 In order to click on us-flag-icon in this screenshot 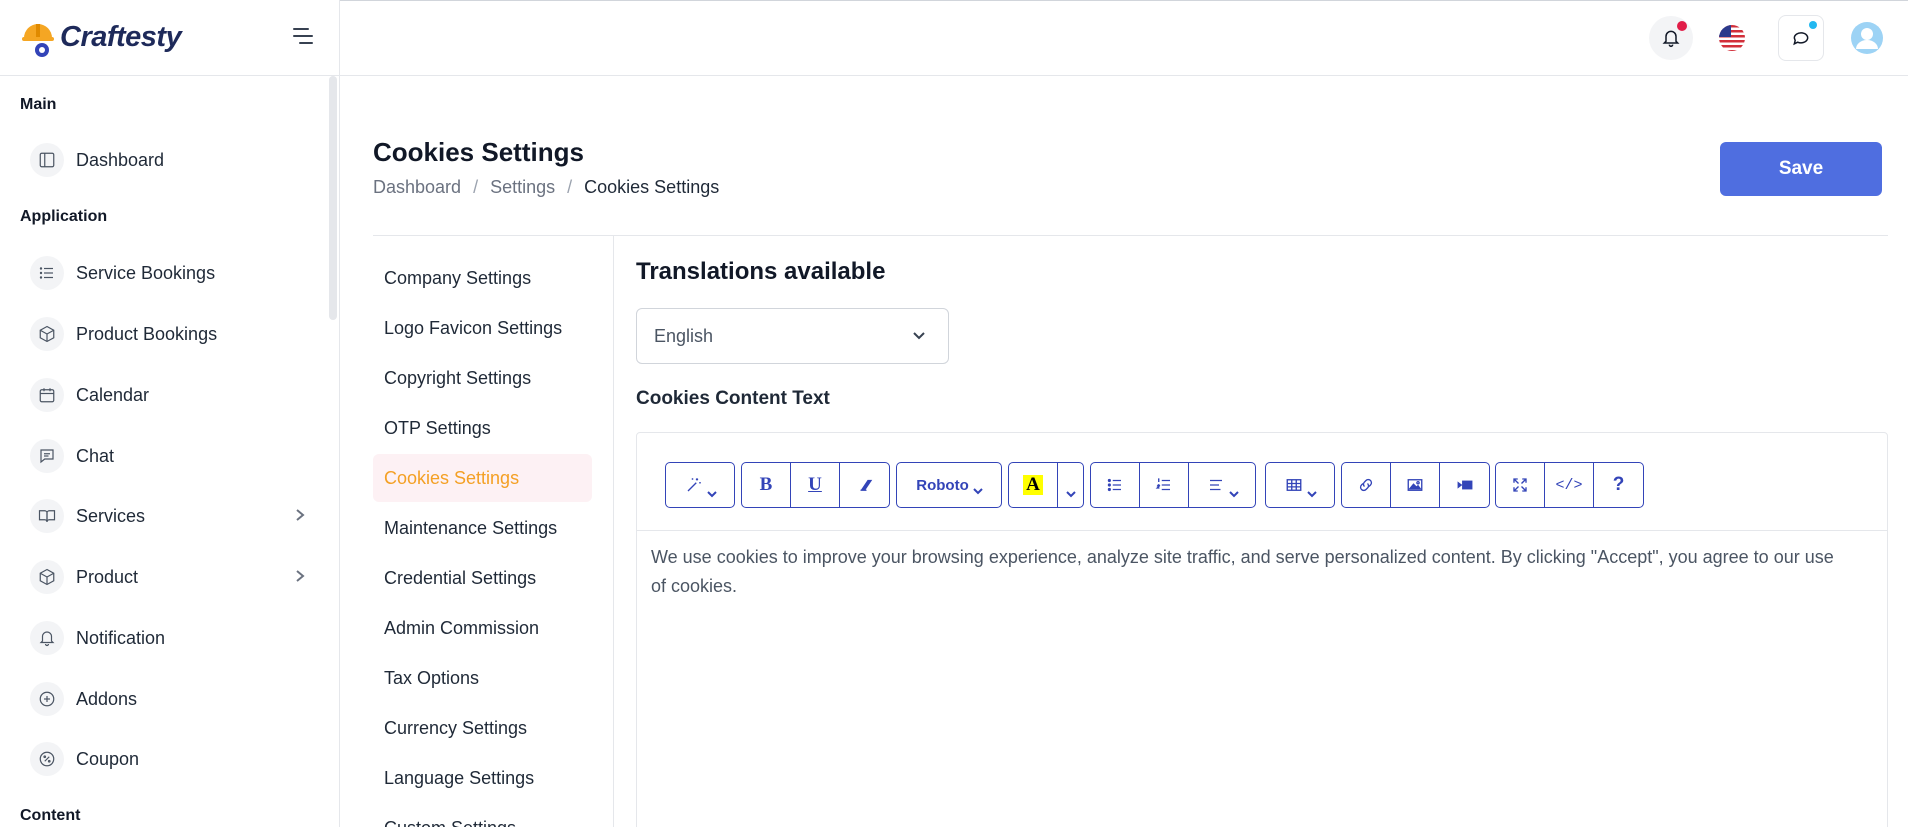, I will do `click(1732, 38)`.